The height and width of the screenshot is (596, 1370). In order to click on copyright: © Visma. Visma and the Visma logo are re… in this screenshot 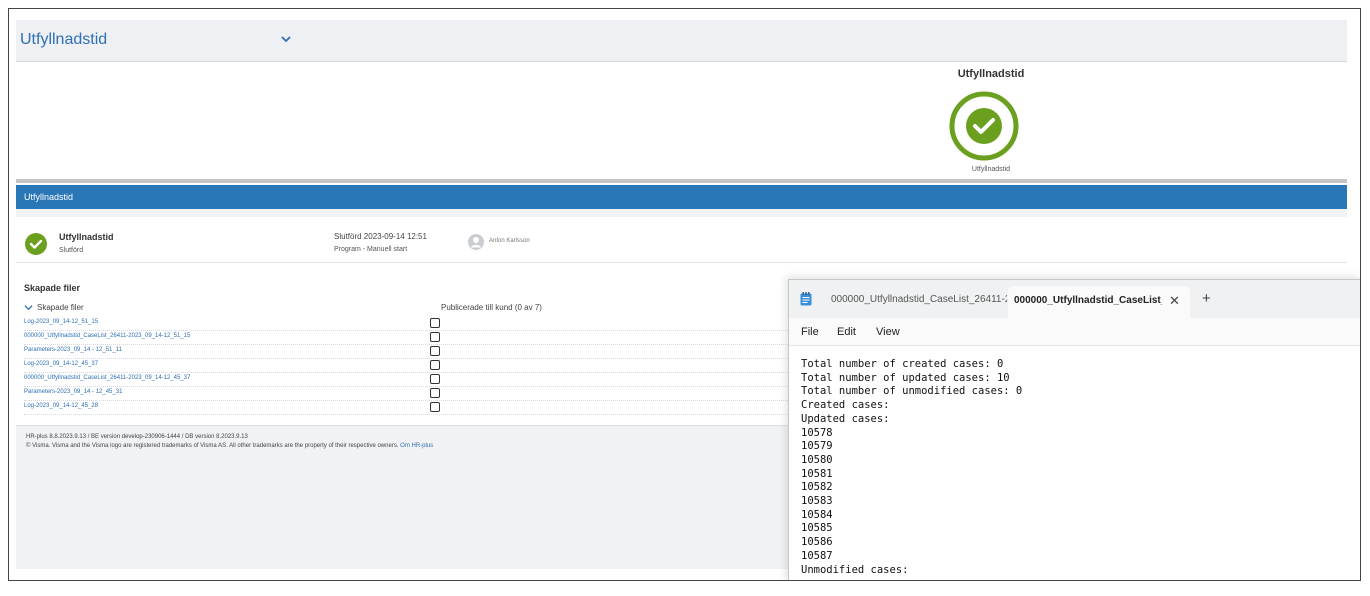, I will do `click(229, 446)`.